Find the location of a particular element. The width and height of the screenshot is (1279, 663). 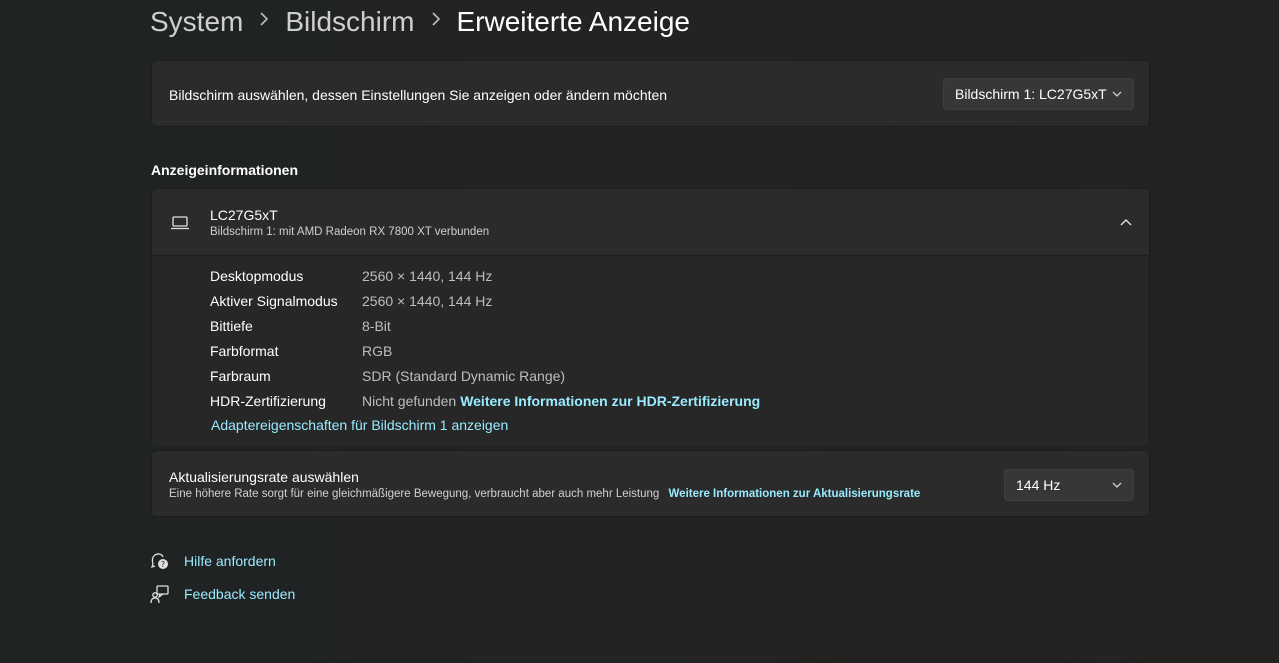

info-key: HDR-Zertifizierung is located at coordinates (268, 401).